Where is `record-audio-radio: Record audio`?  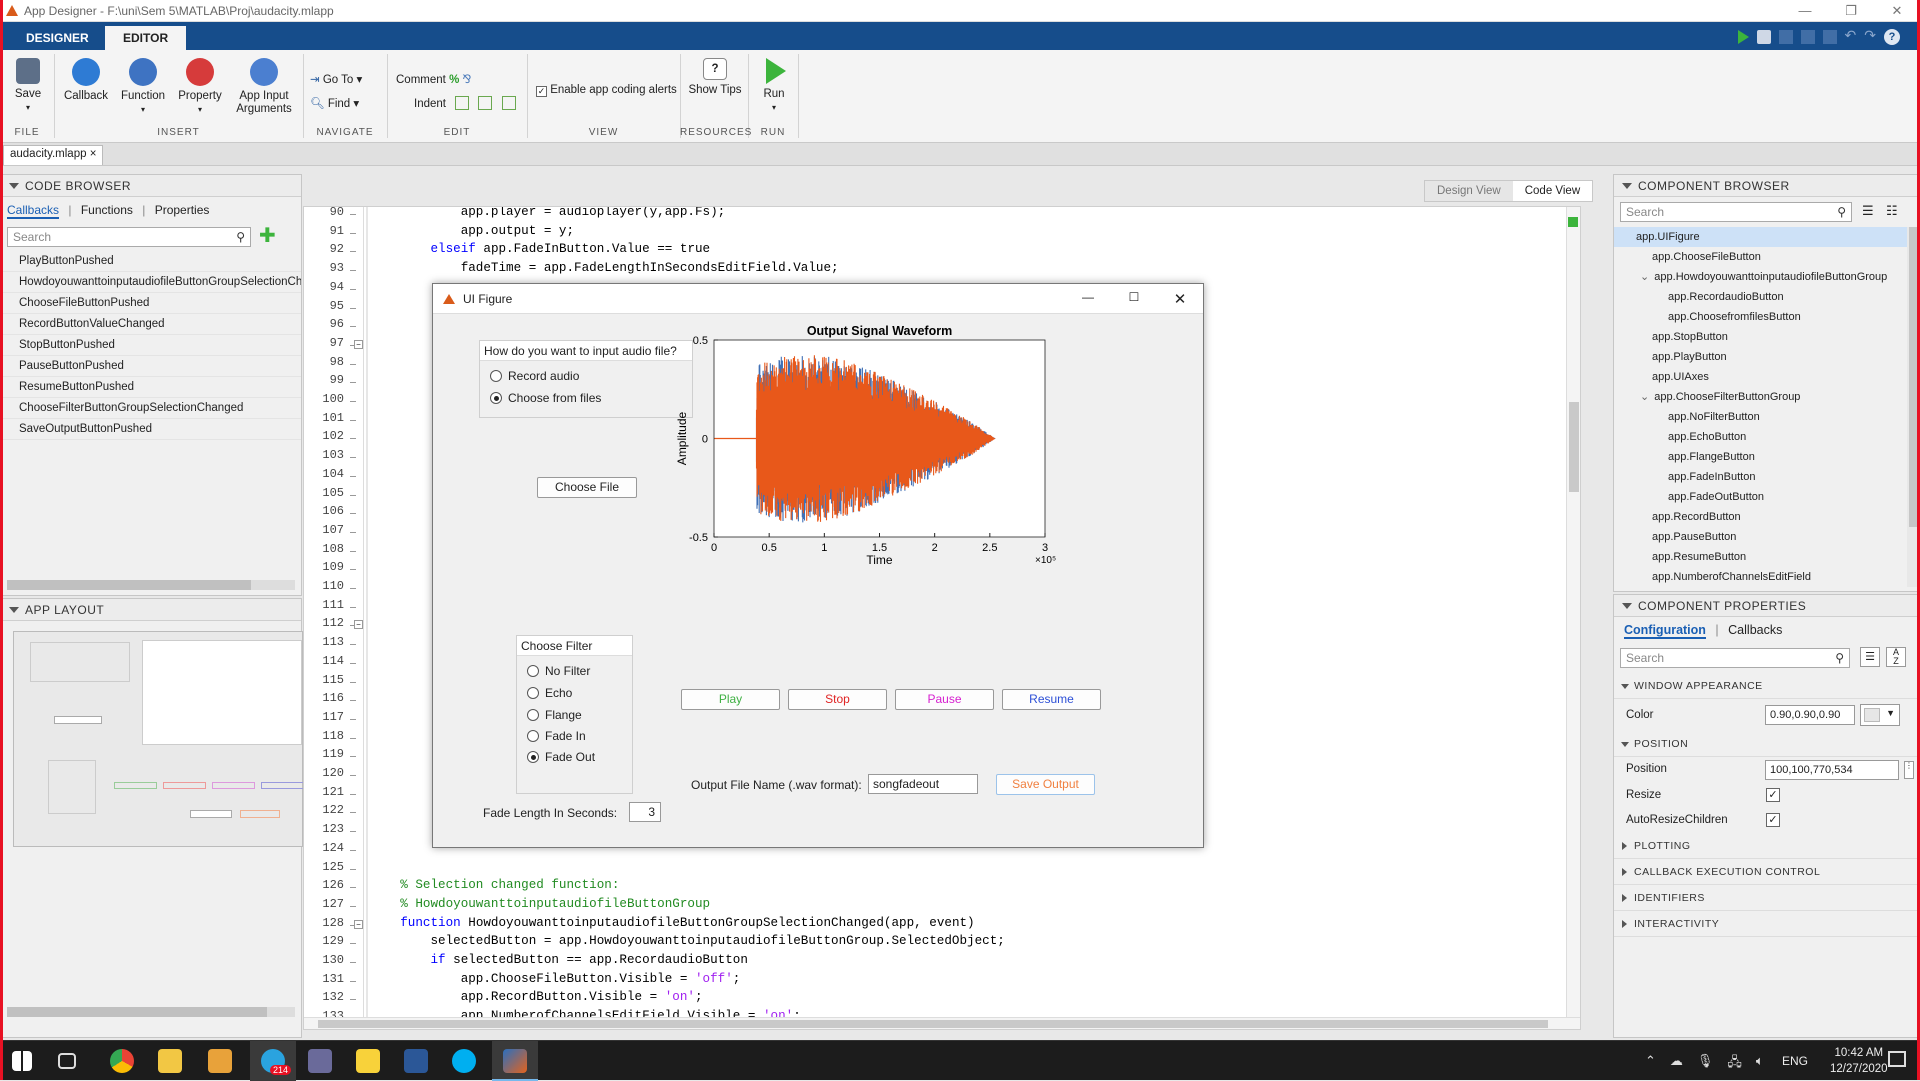
record-audio-radio: Record audio is located at coordinates (534, 376).